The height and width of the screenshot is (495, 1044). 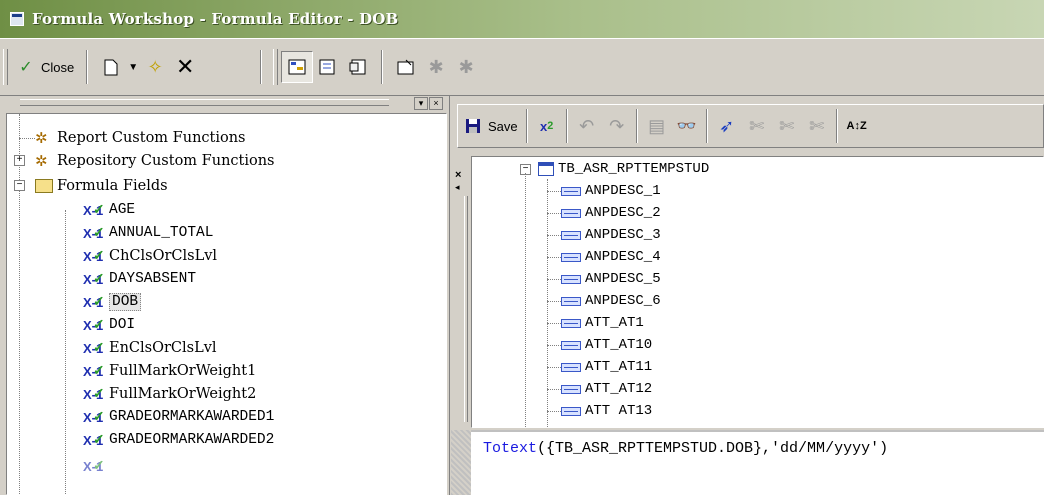 What do you see at coordinates (150, 256) in the screenshot?
I see `tree-item-chclsorclslvl: X-1 ChClsOrClsLvl` at bounding box center [150, 256].